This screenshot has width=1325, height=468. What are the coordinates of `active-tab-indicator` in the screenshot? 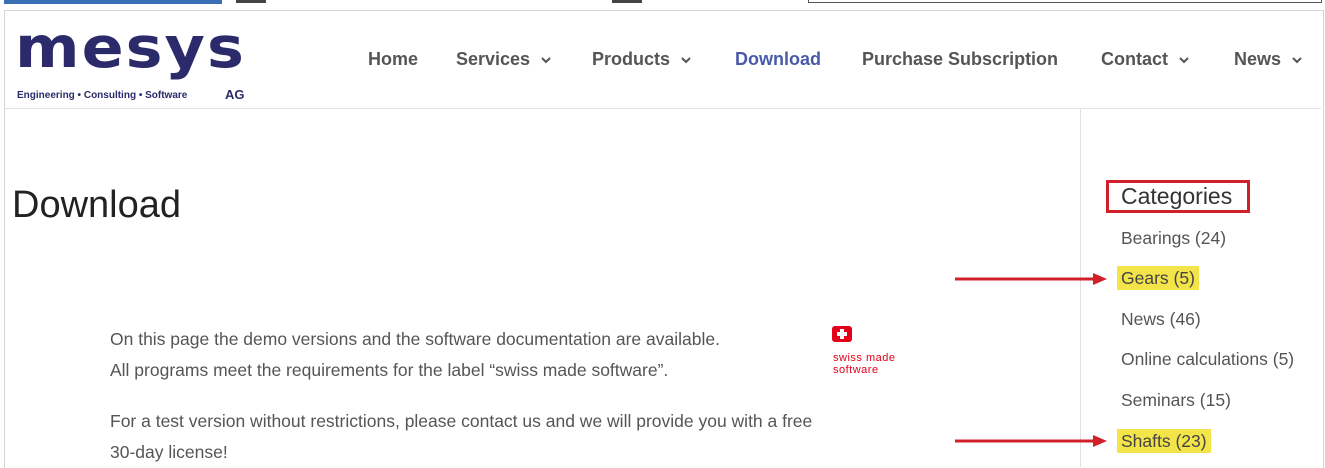 It's located at (113, 2).